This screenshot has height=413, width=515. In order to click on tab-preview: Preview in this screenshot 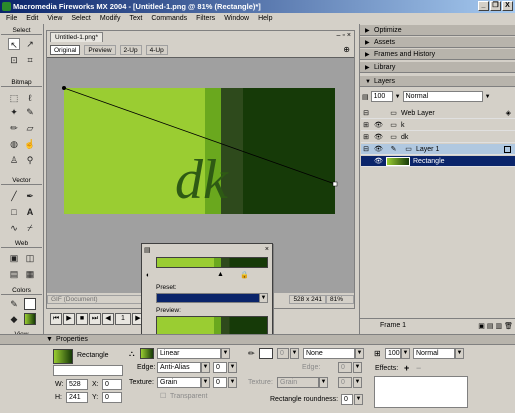, I will do `click(100, 49)`.